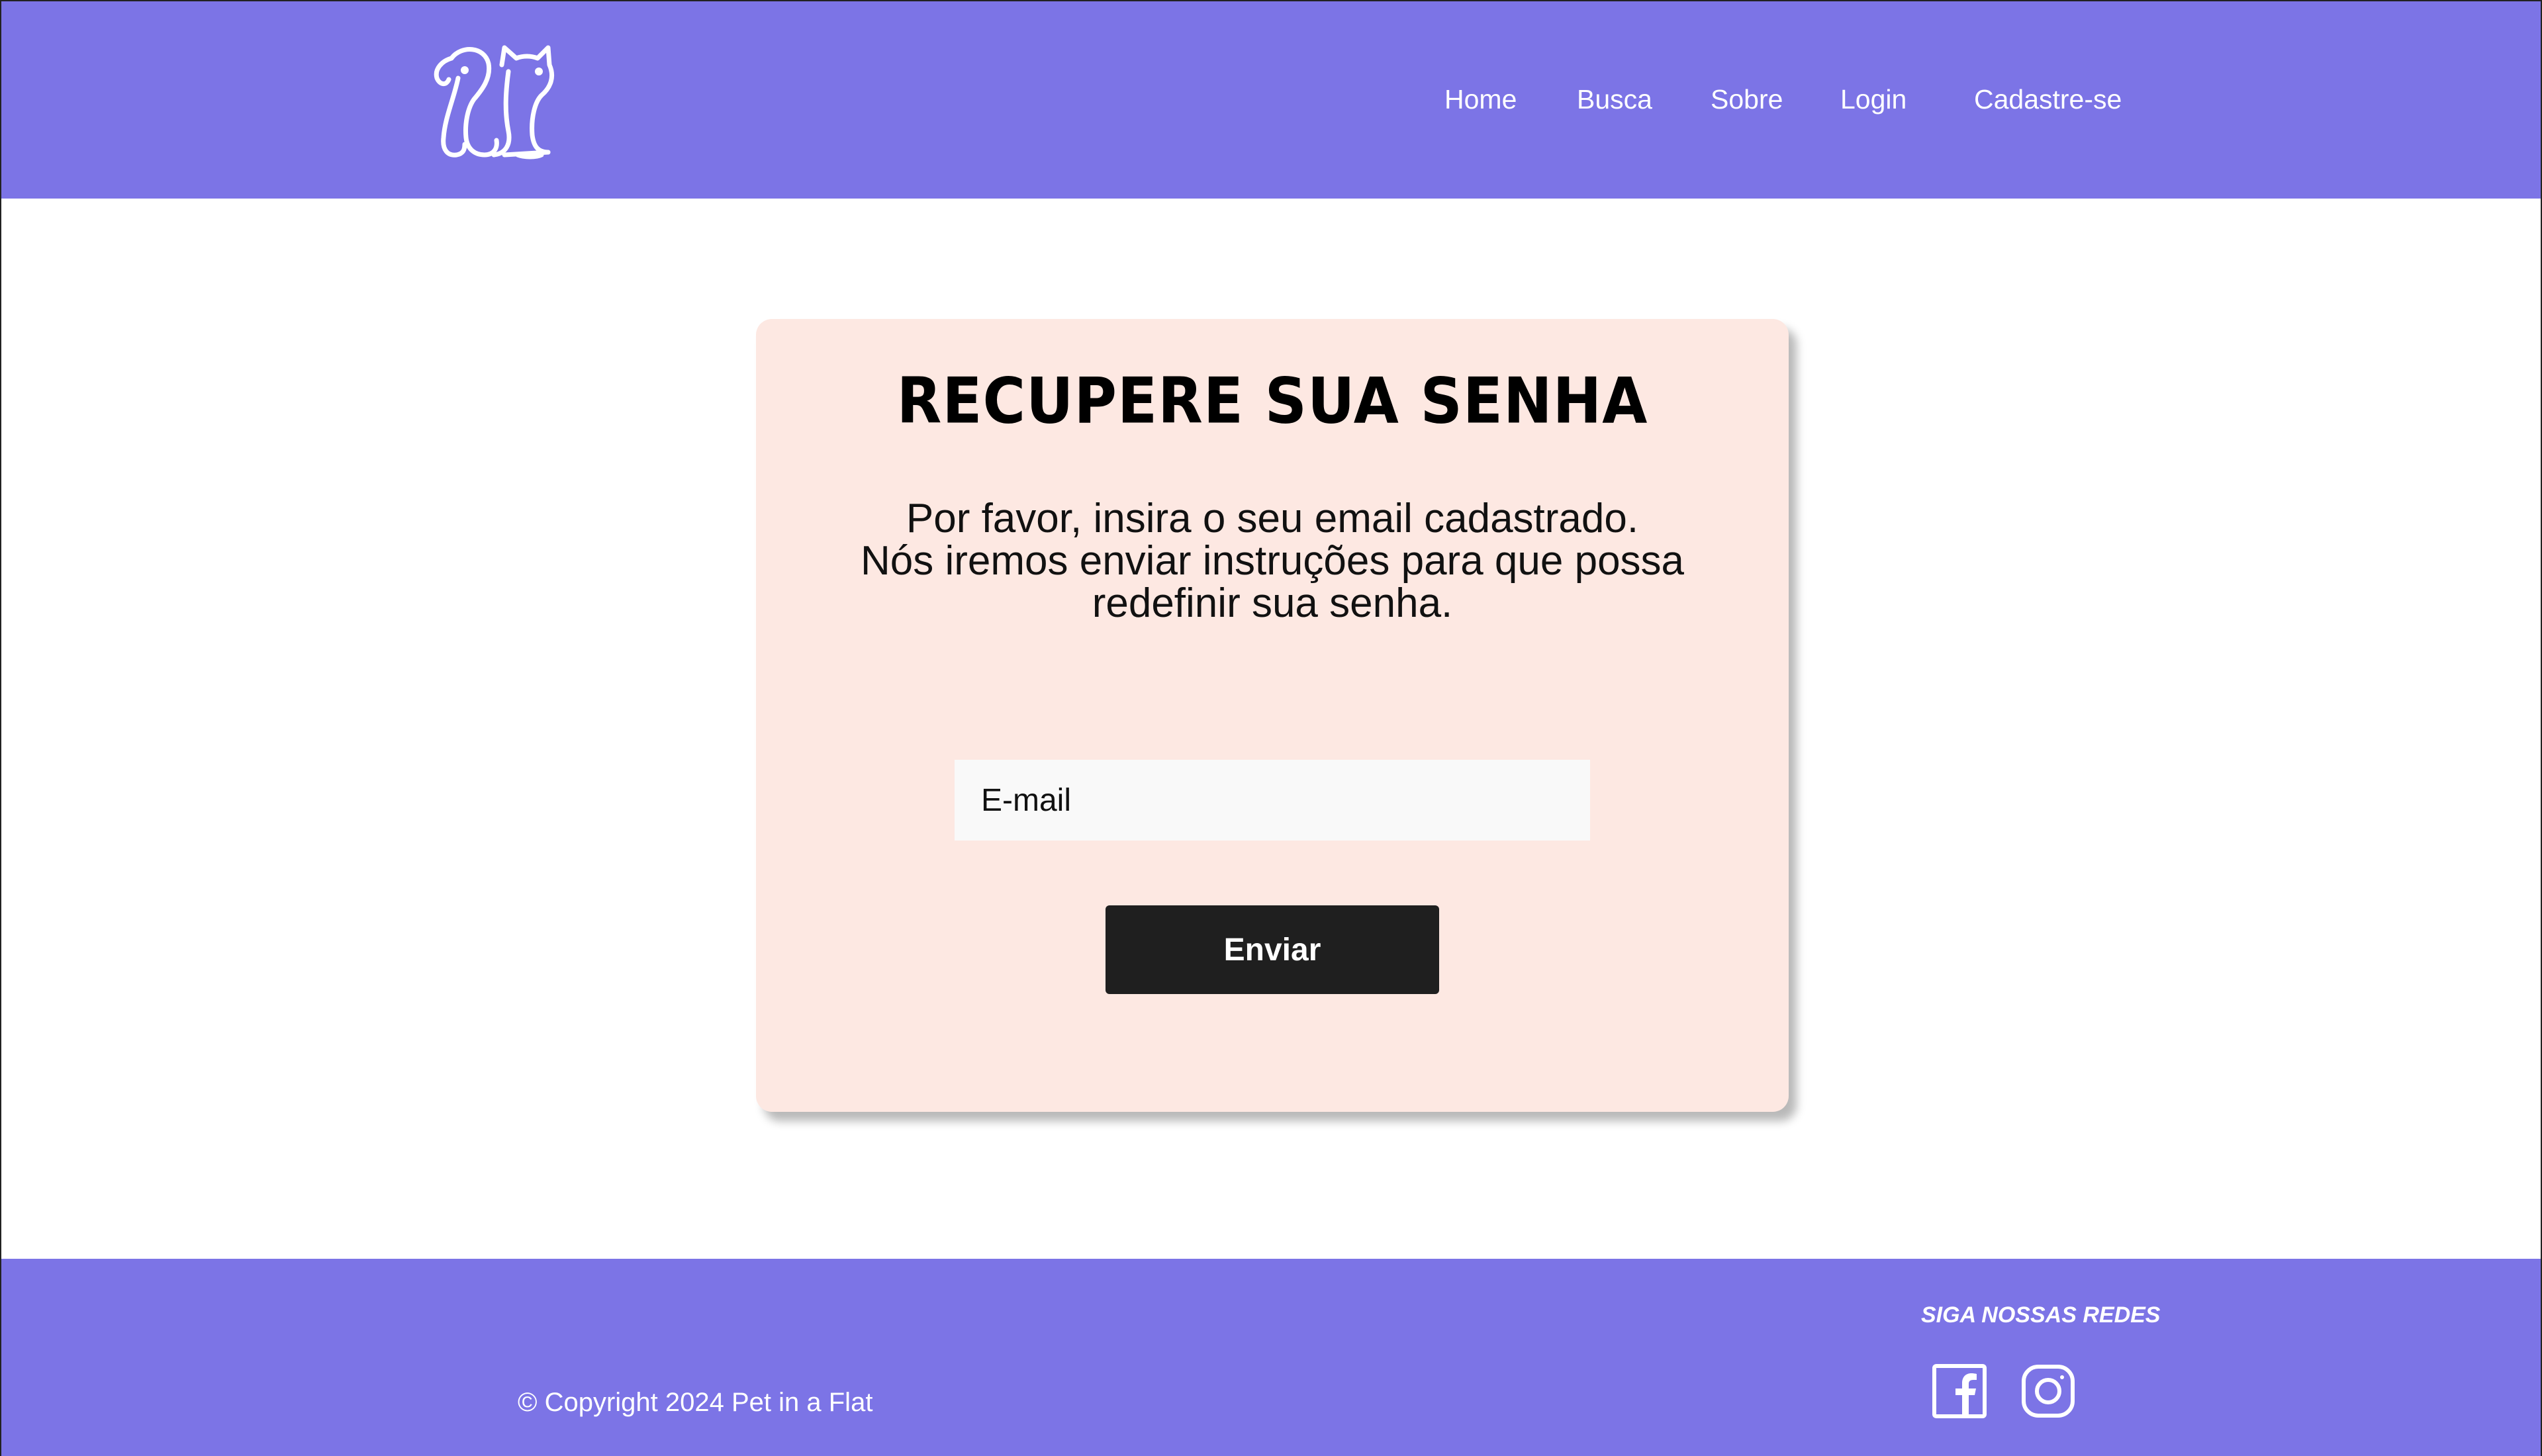  Describe the element at coordinates (1273, 800) in the screenshot. I see `email-field` at that location.